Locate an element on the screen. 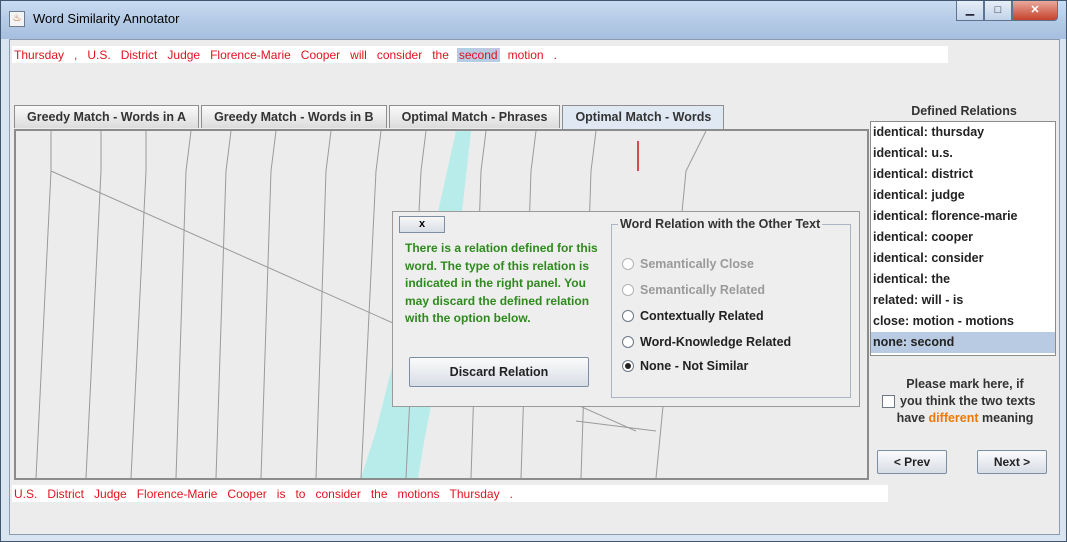 This screenshot has width=1067, height=542. radio-semantically-close: Semantically Close is located at coordinates (688, 264).